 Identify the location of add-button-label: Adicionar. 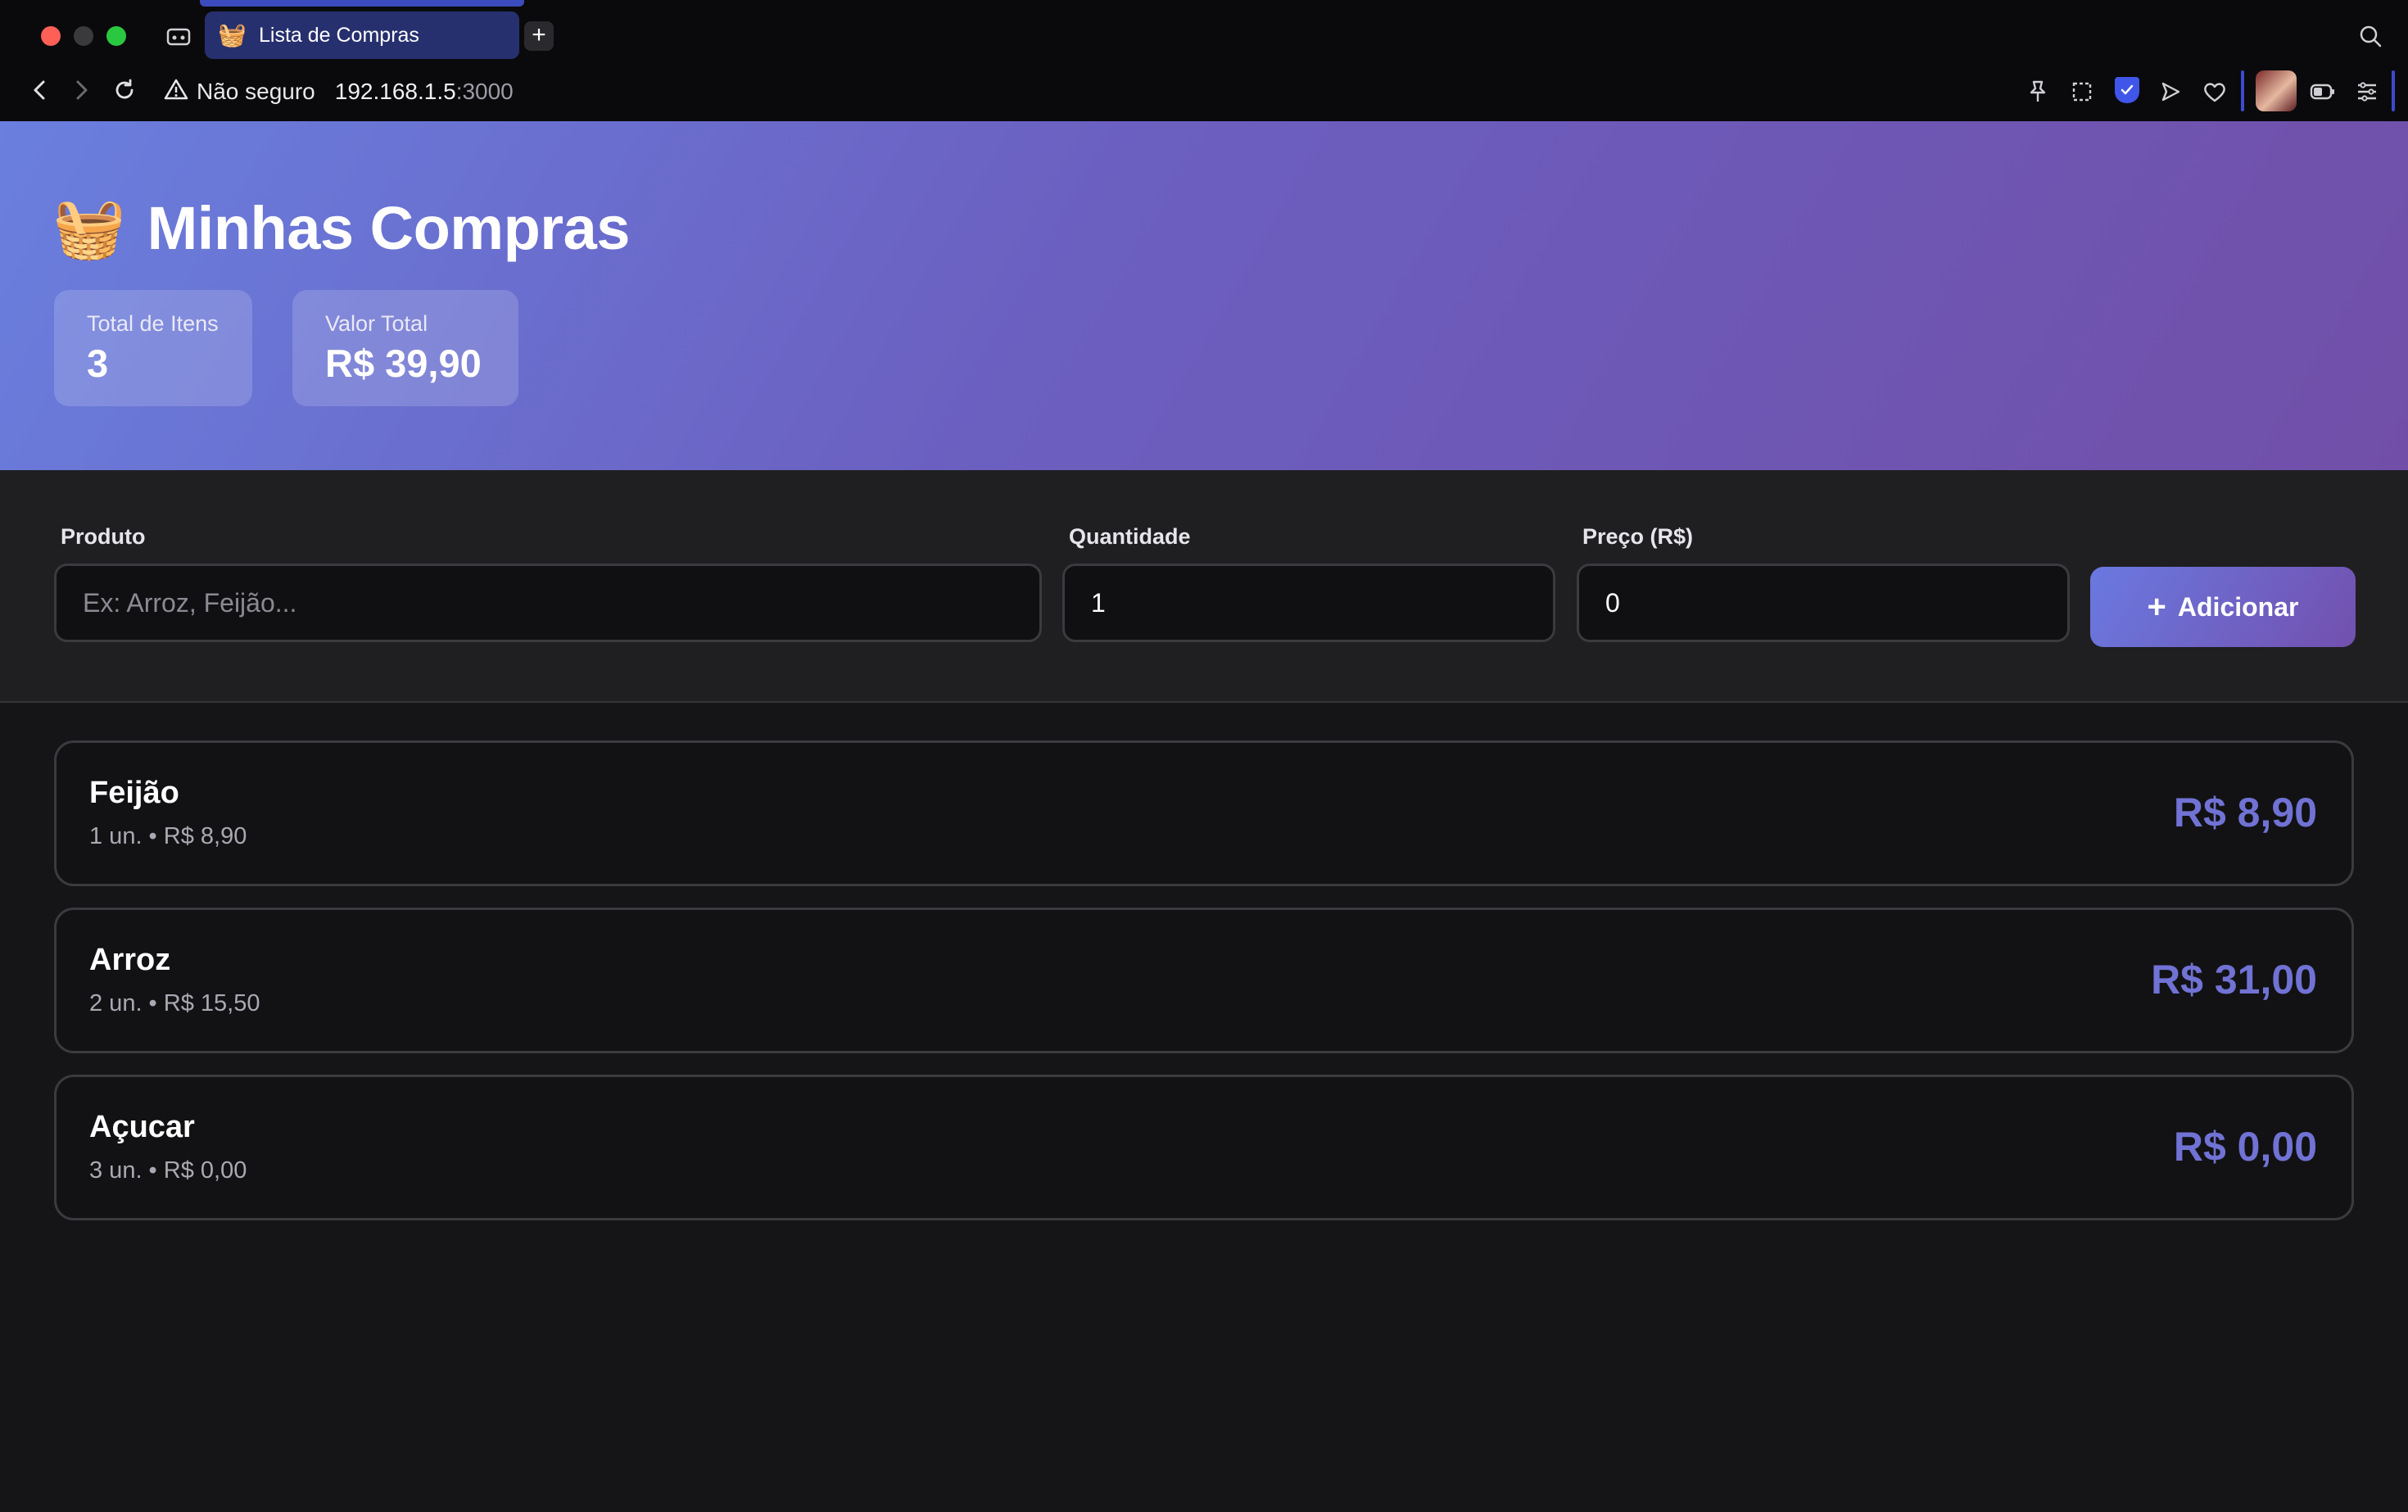
(2238, 606).